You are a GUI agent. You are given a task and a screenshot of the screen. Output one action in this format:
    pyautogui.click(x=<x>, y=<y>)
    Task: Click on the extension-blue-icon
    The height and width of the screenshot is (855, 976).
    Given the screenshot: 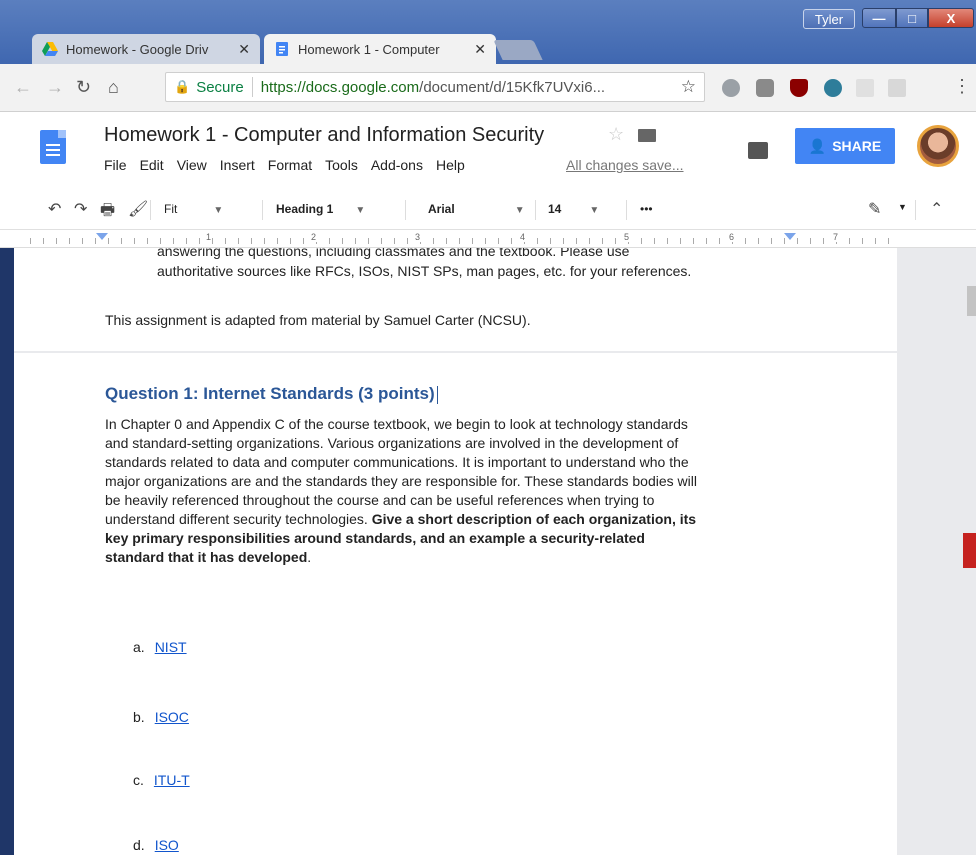 What is the action you would take?
    pyautogui.click(x=833, y=88)
    